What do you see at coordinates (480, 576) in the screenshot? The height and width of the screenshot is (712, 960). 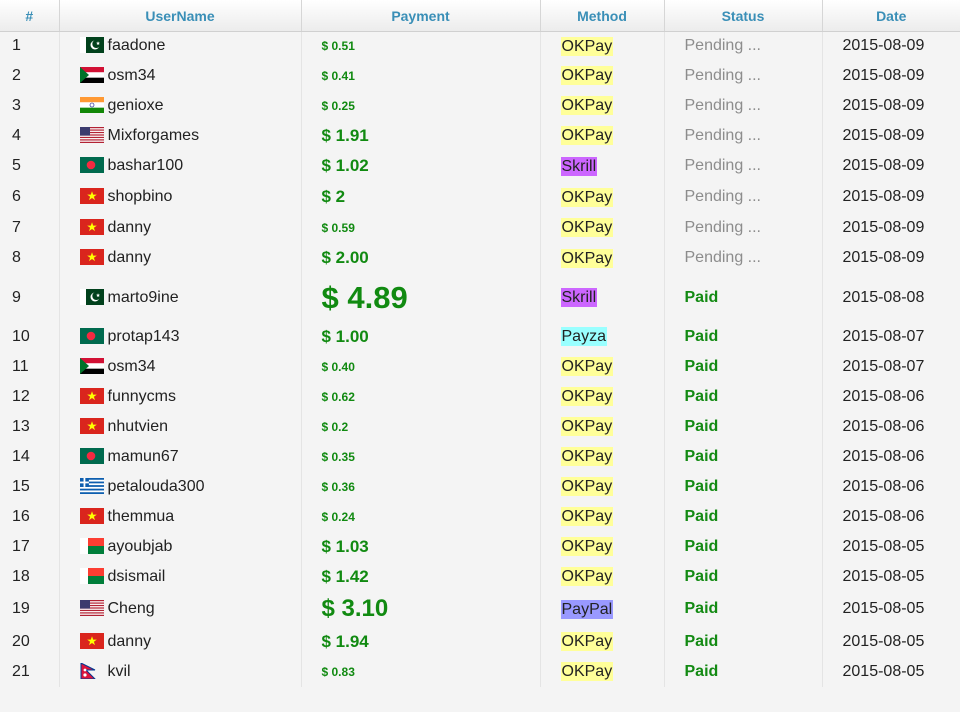 I see `table-row: 18 dsismail $ 1.42 OKPay Paid 2015-08-05` at bounding box center [480, 576].